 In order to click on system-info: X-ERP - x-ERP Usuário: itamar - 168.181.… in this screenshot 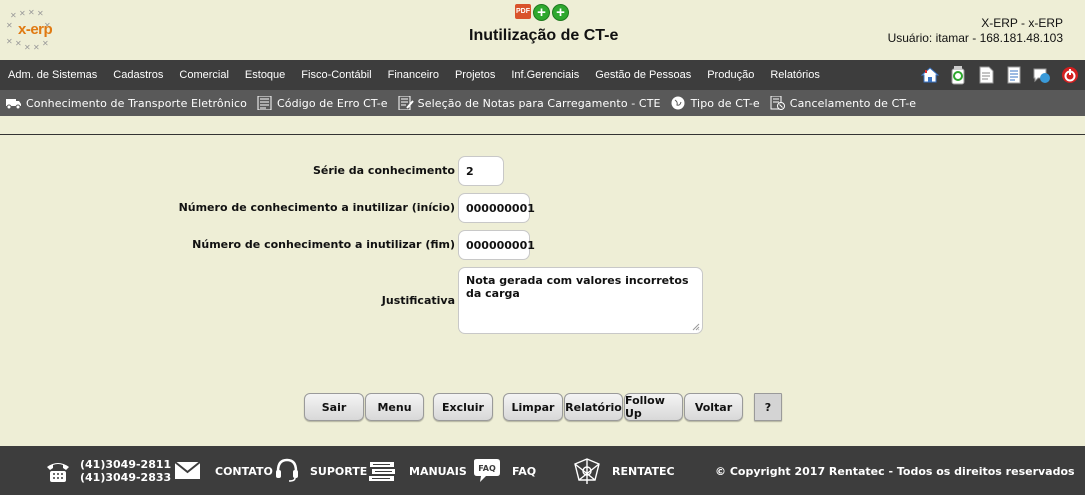, I will do `click(975, 31)`.